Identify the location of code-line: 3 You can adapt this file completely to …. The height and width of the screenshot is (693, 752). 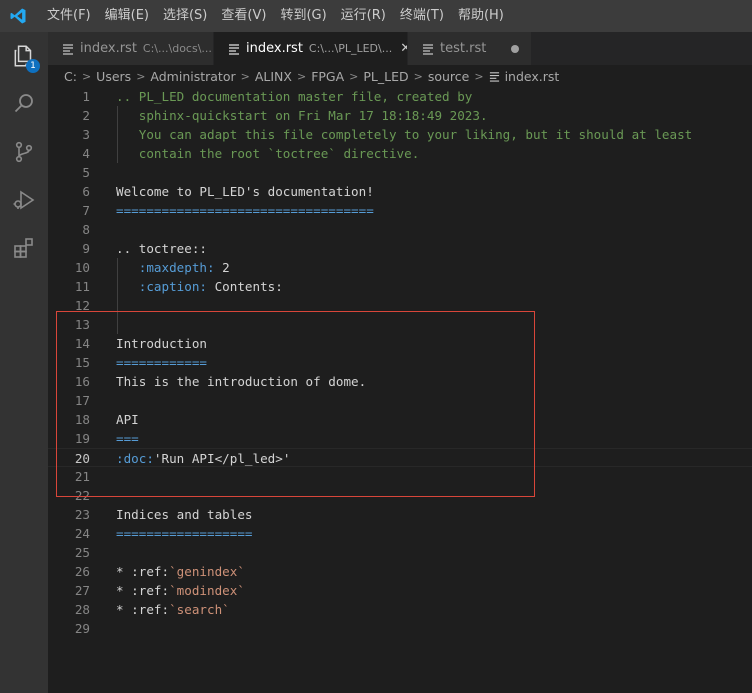
(400, 134).